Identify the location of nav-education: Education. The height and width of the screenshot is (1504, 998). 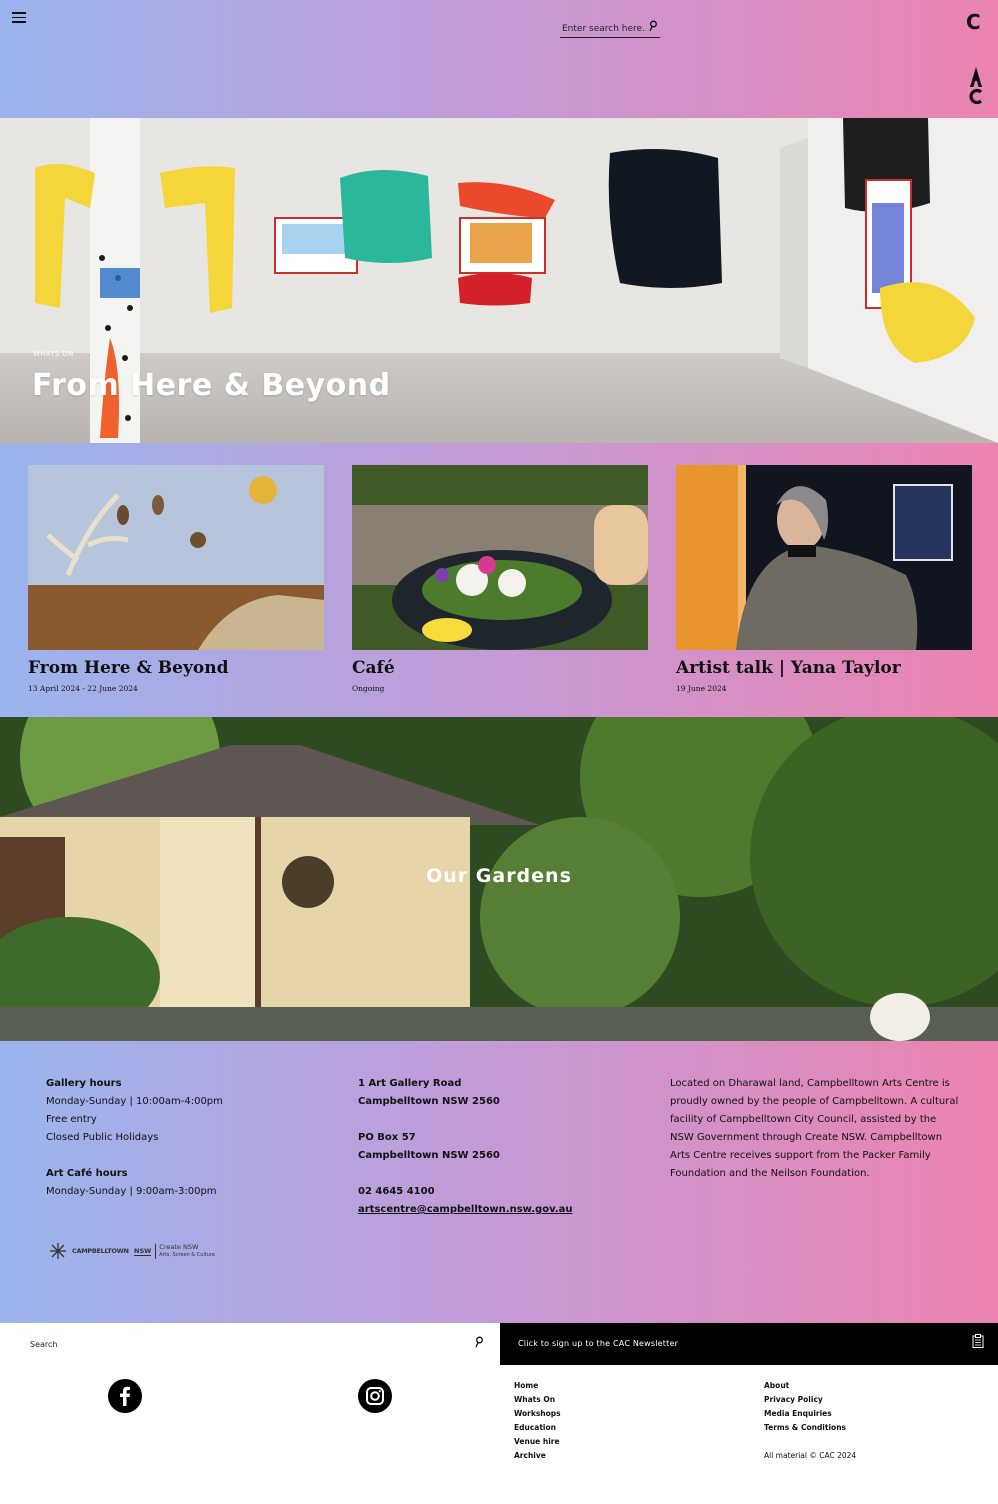
(537, 1428).